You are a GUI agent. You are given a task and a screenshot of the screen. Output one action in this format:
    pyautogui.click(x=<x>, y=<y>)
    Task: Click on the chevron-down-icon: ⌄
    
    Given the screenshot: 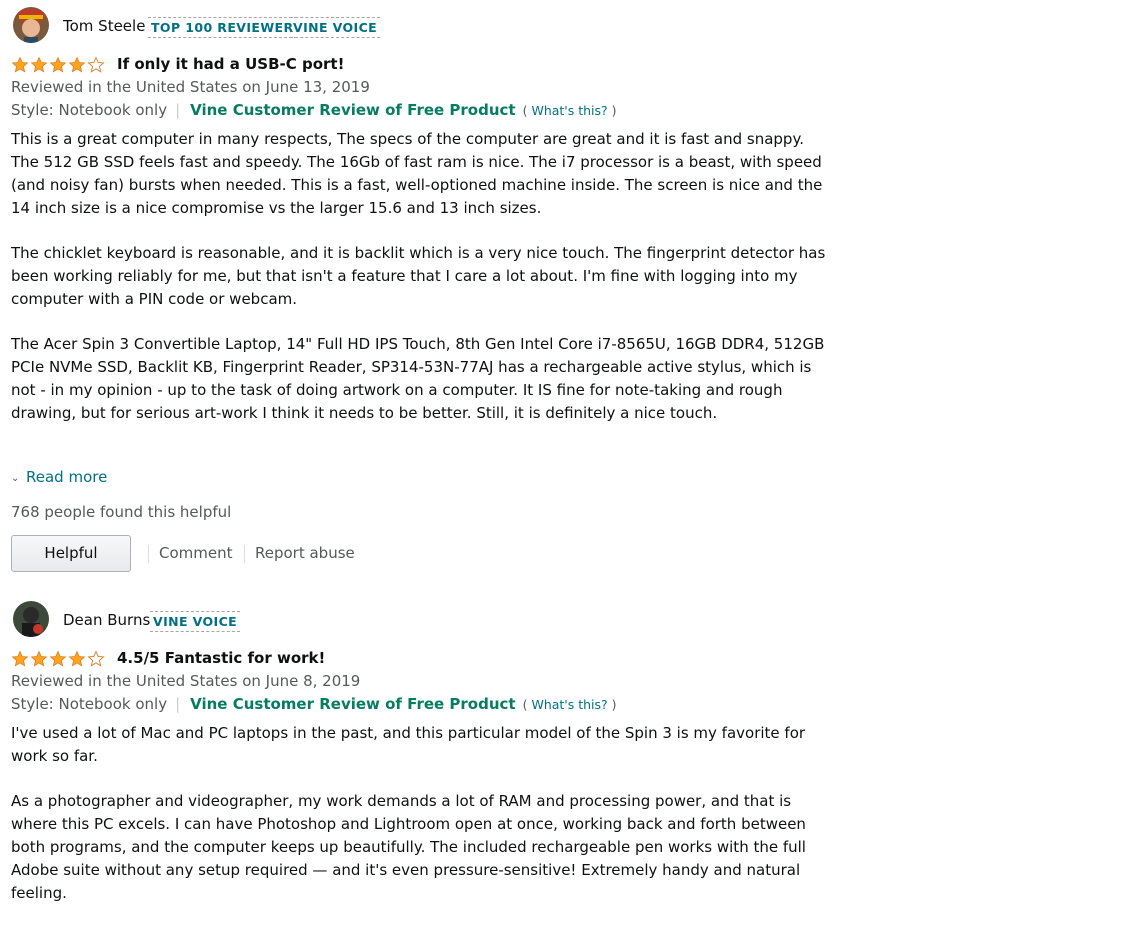 What is the action you would take?
    pyautogui.click(x=15, y=478)
    